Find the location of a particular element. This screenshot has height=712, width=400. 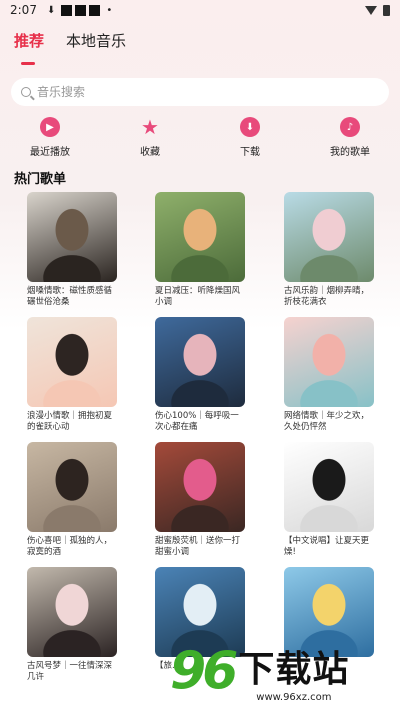

playlist-title: 古风号梦｜一往情深深几许 is located at coordinates (70, 671).